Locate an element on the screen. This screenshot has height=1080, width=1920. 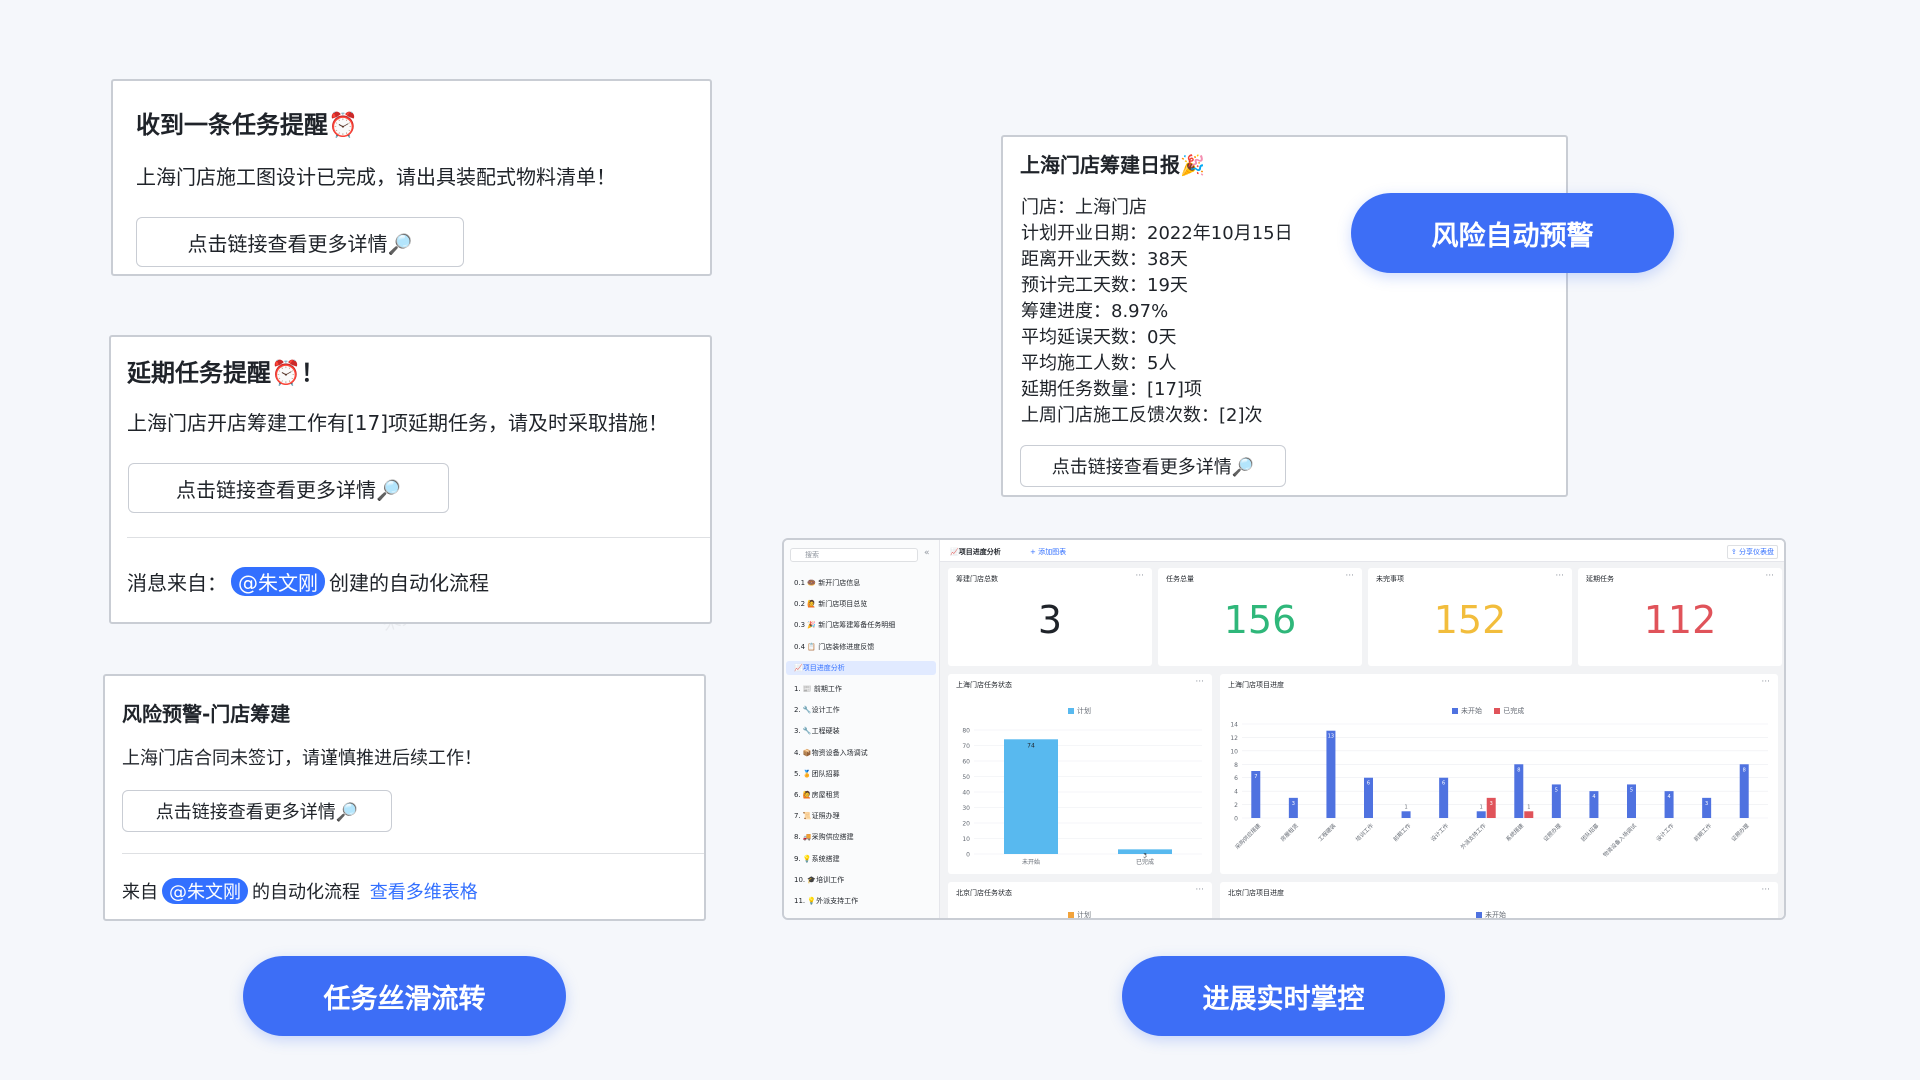
x-tick-label: 培训工作 is located at coordinates (1365, 832).